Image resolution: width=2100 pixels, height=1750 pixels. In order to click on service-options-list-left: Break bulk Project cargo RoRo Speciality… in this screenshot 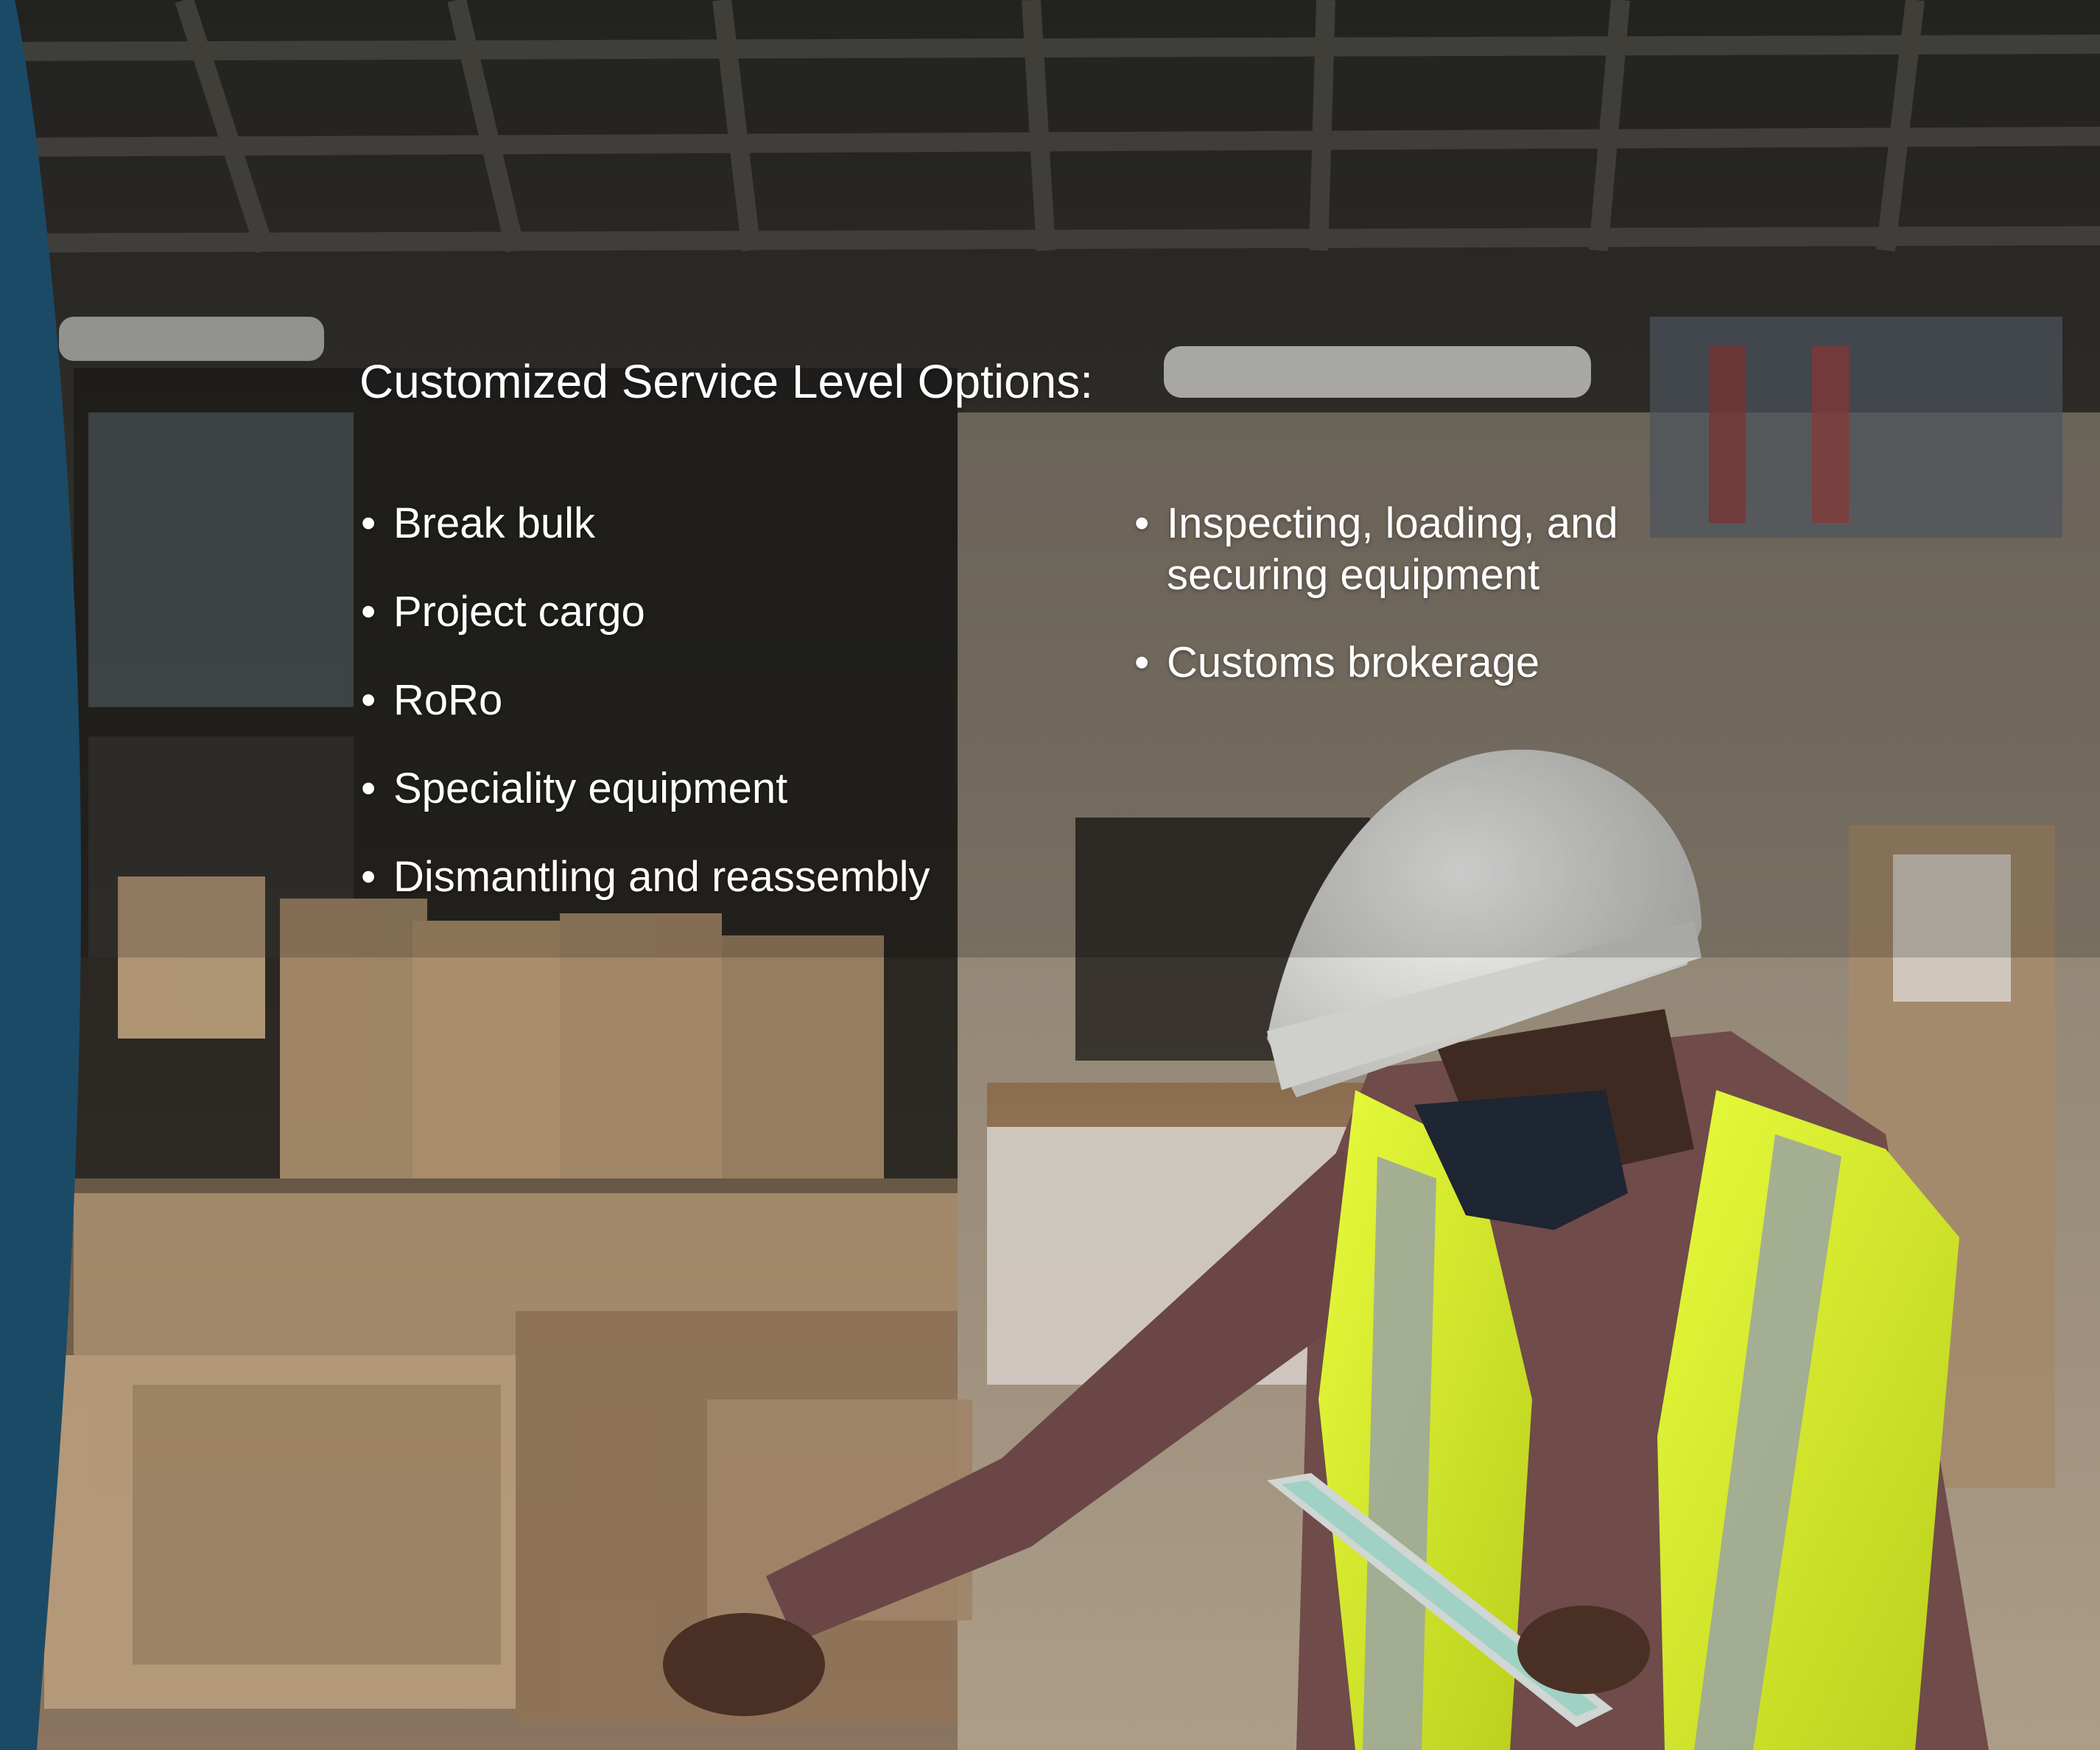, I will do `click(693, 719)`.